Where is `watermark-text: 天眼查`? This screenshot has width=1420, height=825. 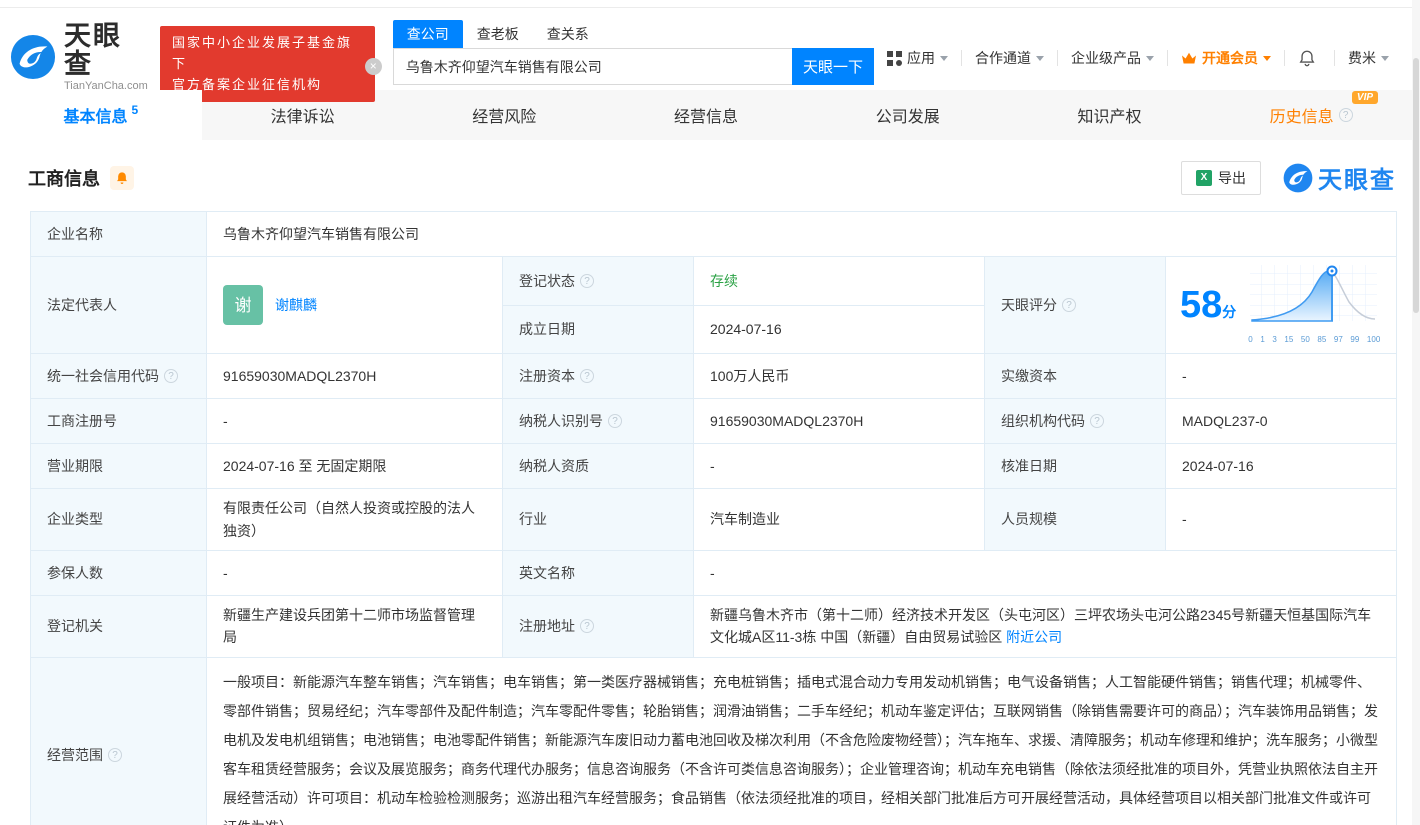
watermark-text: 天眼查 is located at coordinates (1357, 180).